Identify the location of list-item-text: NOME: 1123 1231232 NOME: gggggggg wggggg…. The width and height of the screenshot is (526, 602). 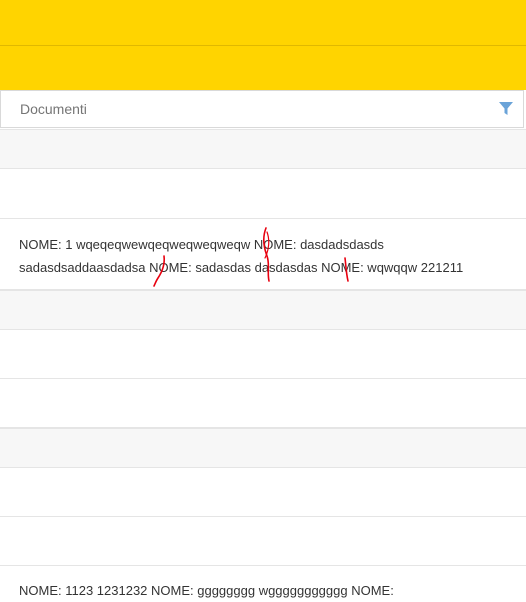
(206, 590).